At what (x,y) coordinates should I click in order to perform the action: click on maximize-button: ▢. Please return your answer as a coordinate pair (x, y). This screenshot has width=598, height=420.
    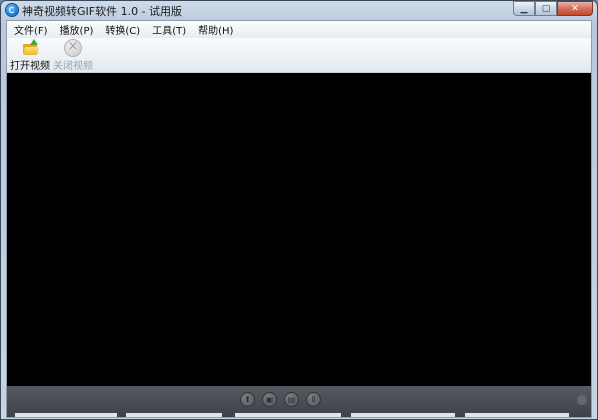
    Looking at the image, I should click on (546, 8).